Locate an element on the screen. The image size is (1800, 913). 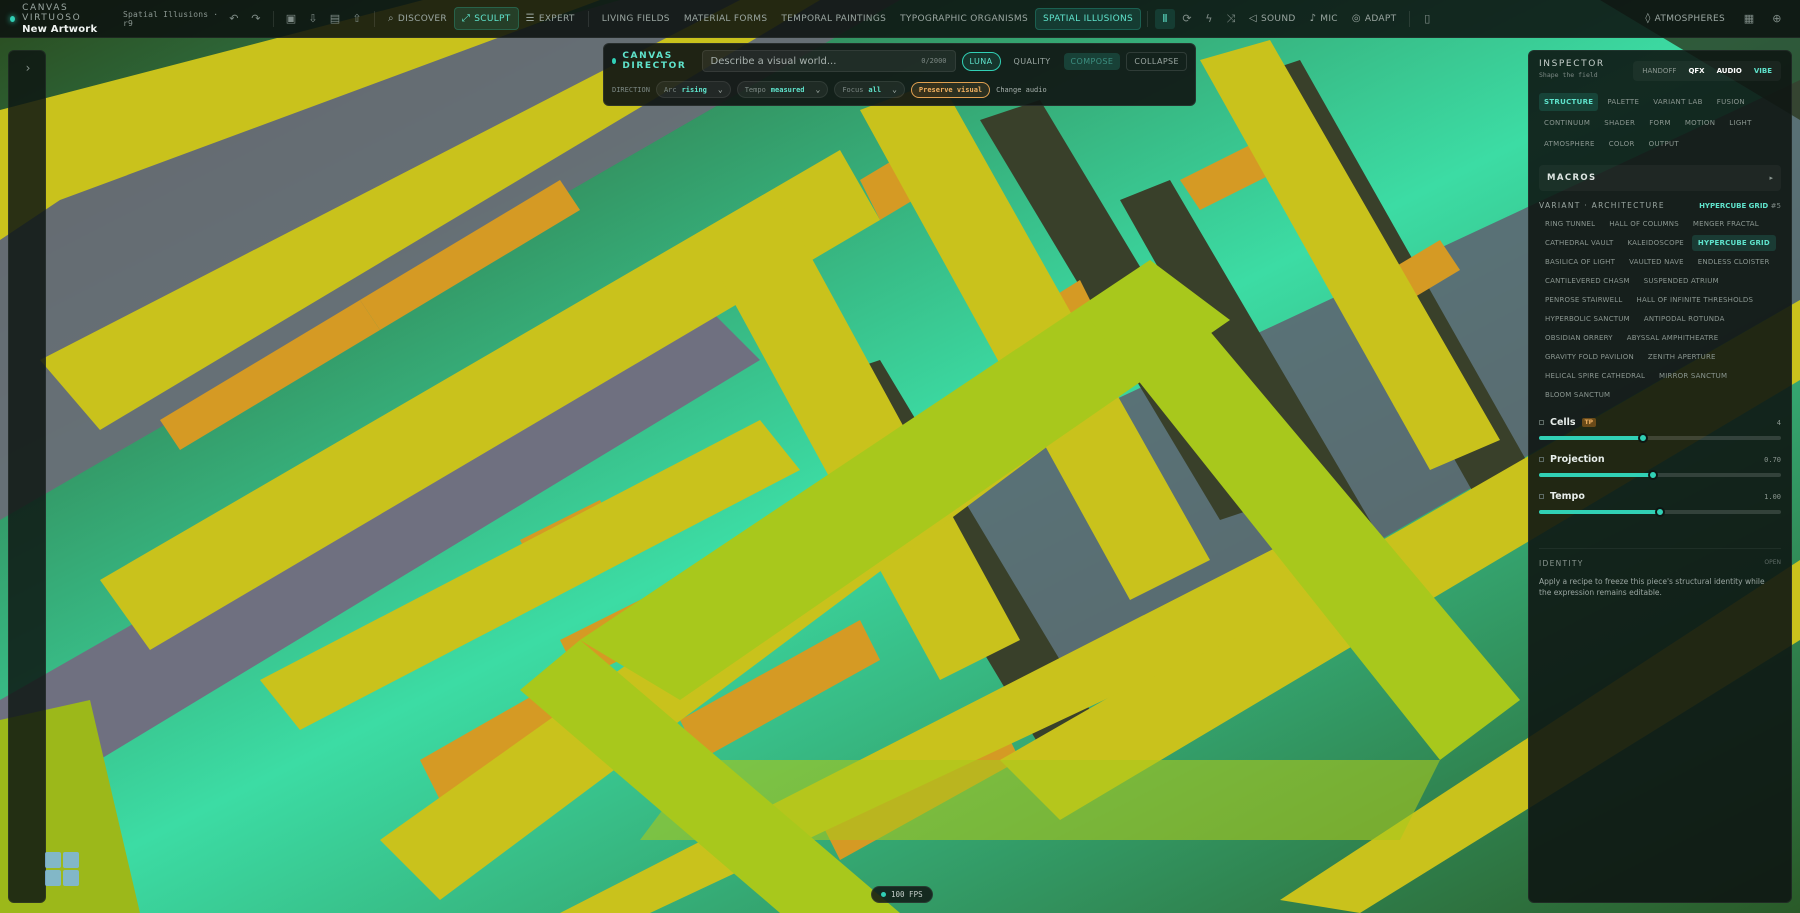
tab-fusion: FUSION is located at coordinates (1731, 102).